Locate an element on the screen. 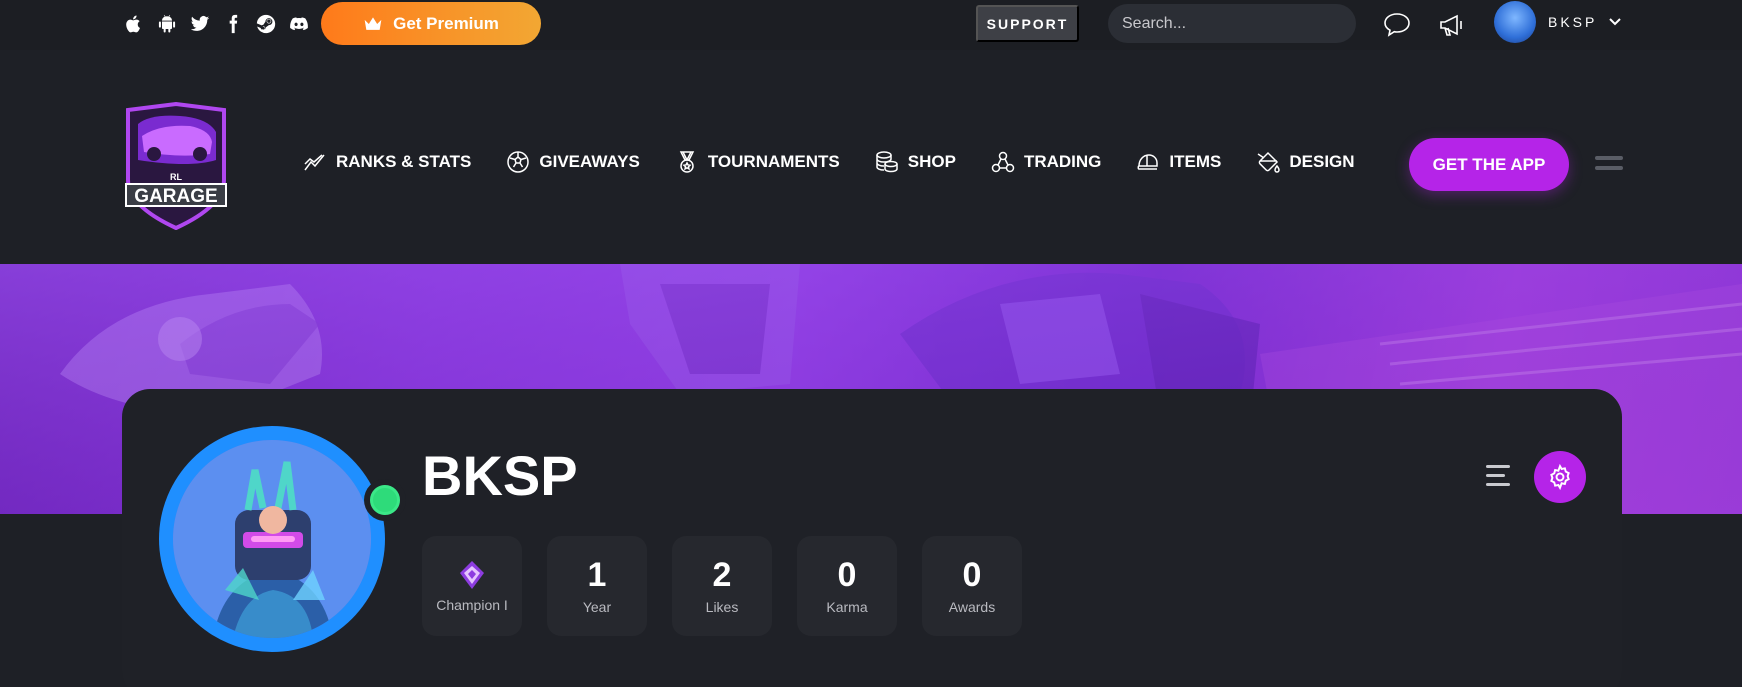 This screenshot has height=687, width=1742. user-menu: BKSP is located at coordinates (1558, 22).